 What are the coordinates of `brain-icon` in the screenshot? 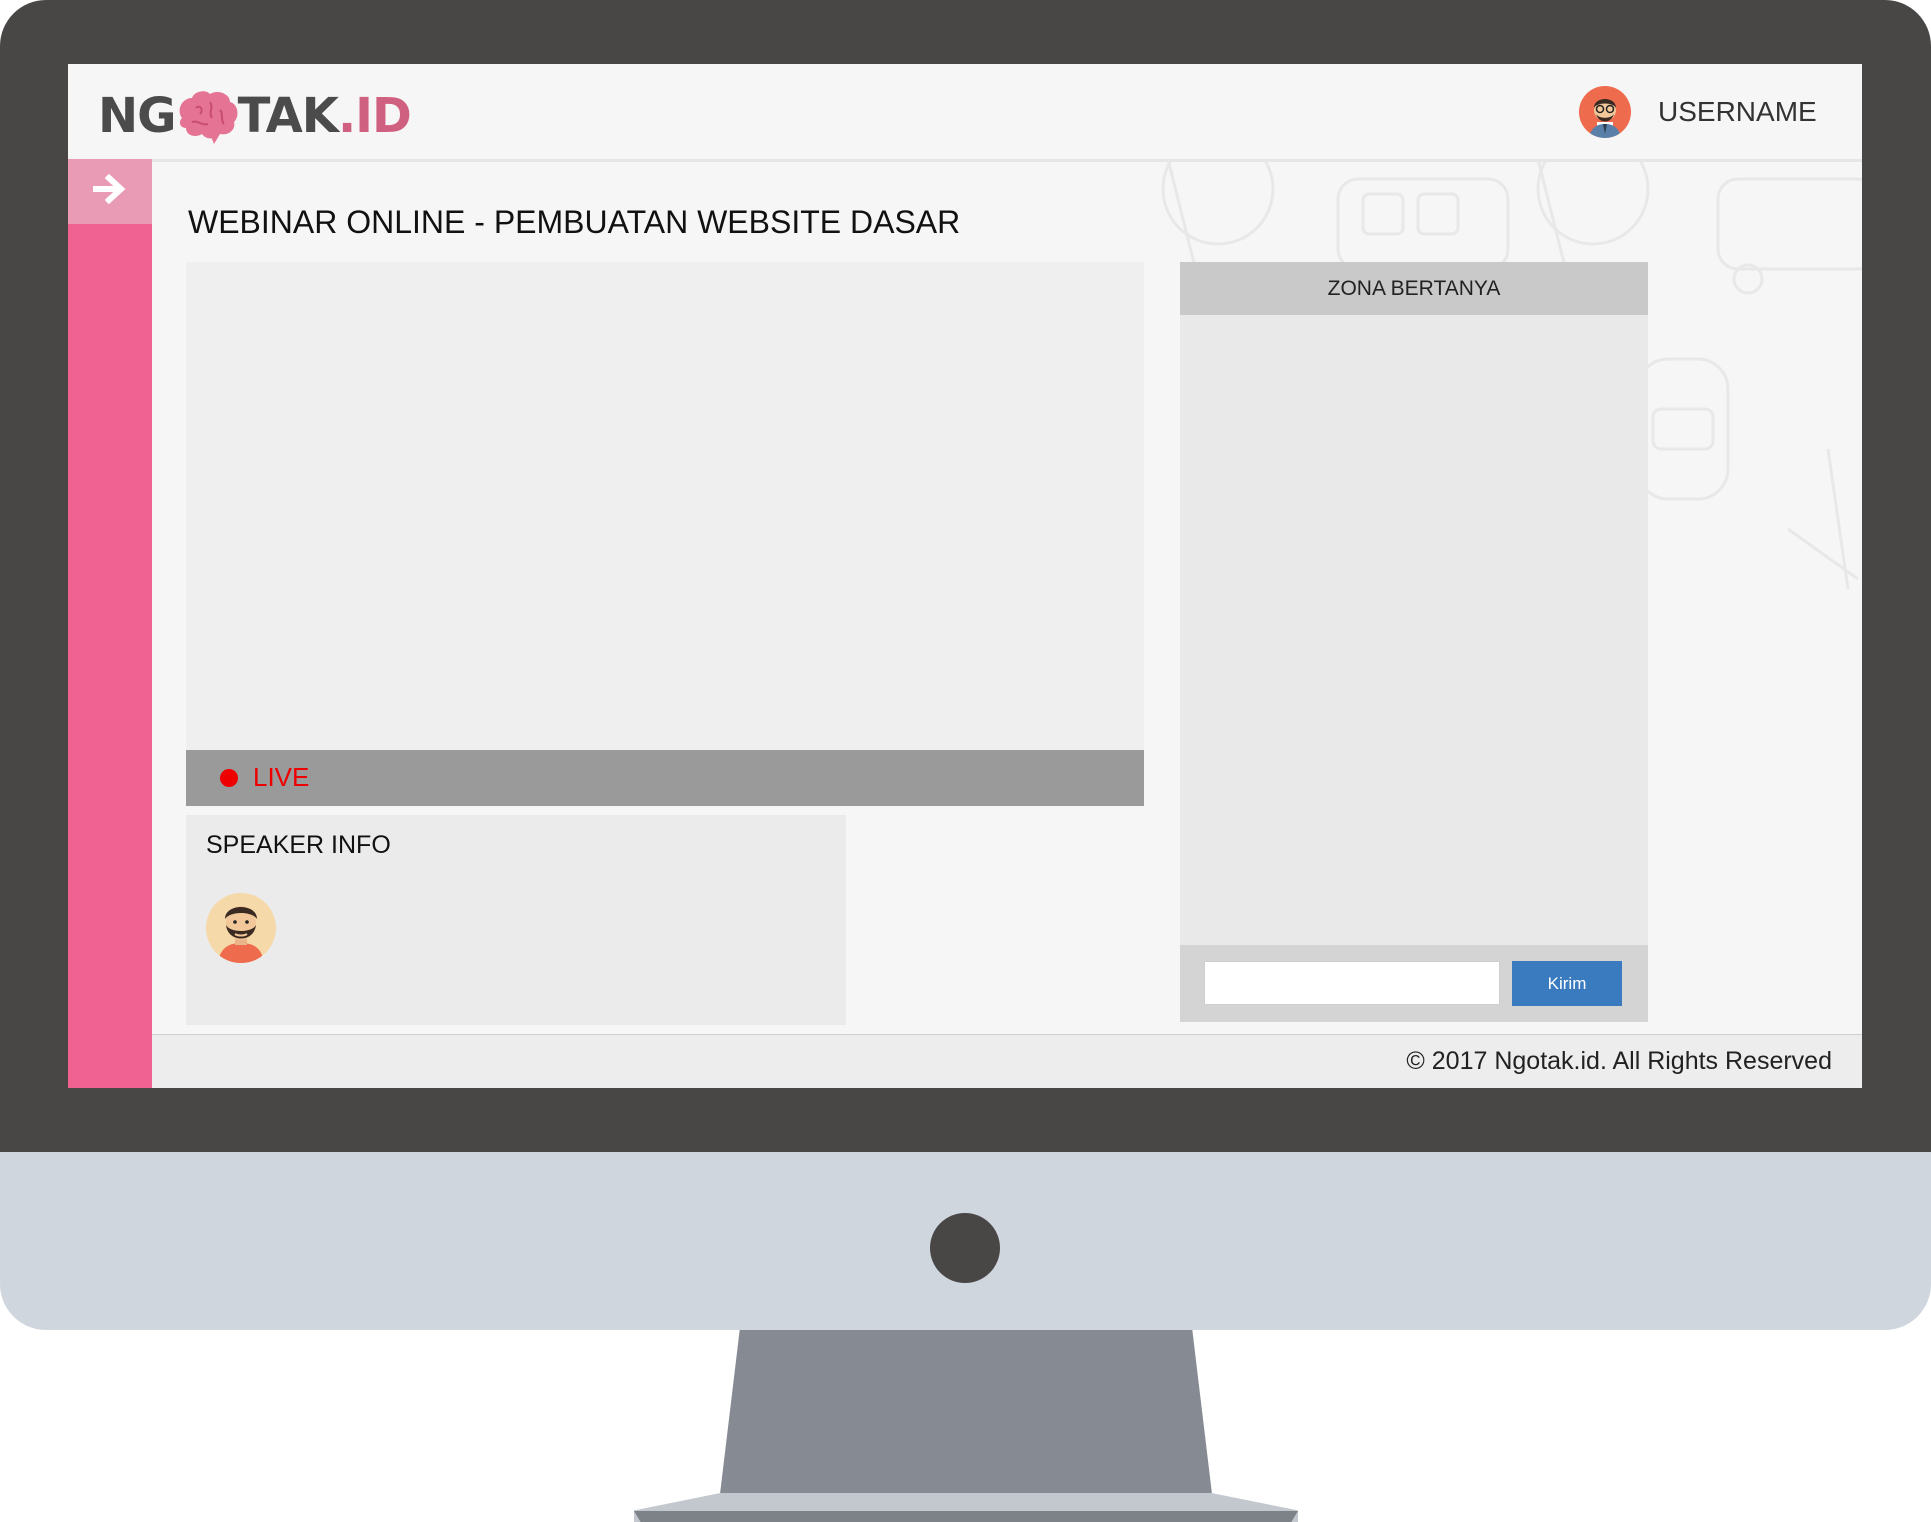 It's located at (207, 116).